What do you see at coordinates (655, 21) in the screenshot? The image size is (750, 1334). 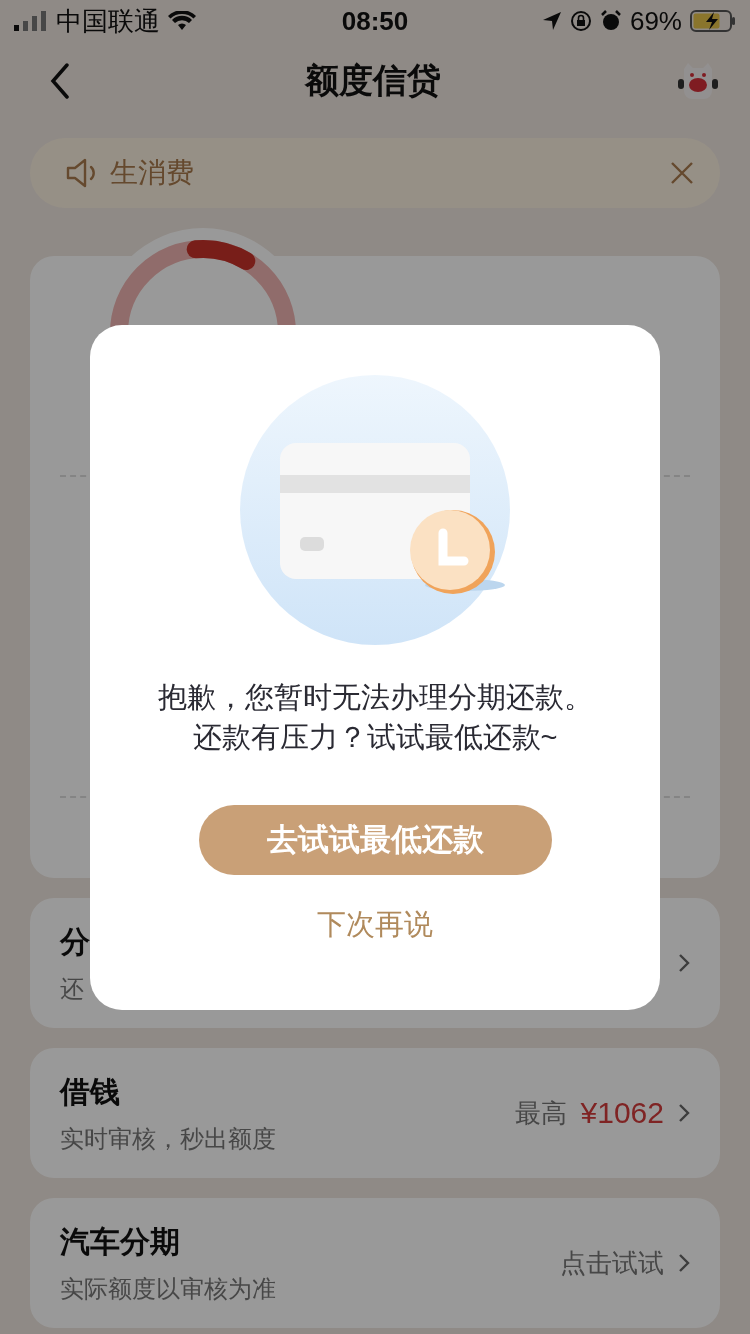 I see `battery-percent: 69%` at bounding box center [655, 21].